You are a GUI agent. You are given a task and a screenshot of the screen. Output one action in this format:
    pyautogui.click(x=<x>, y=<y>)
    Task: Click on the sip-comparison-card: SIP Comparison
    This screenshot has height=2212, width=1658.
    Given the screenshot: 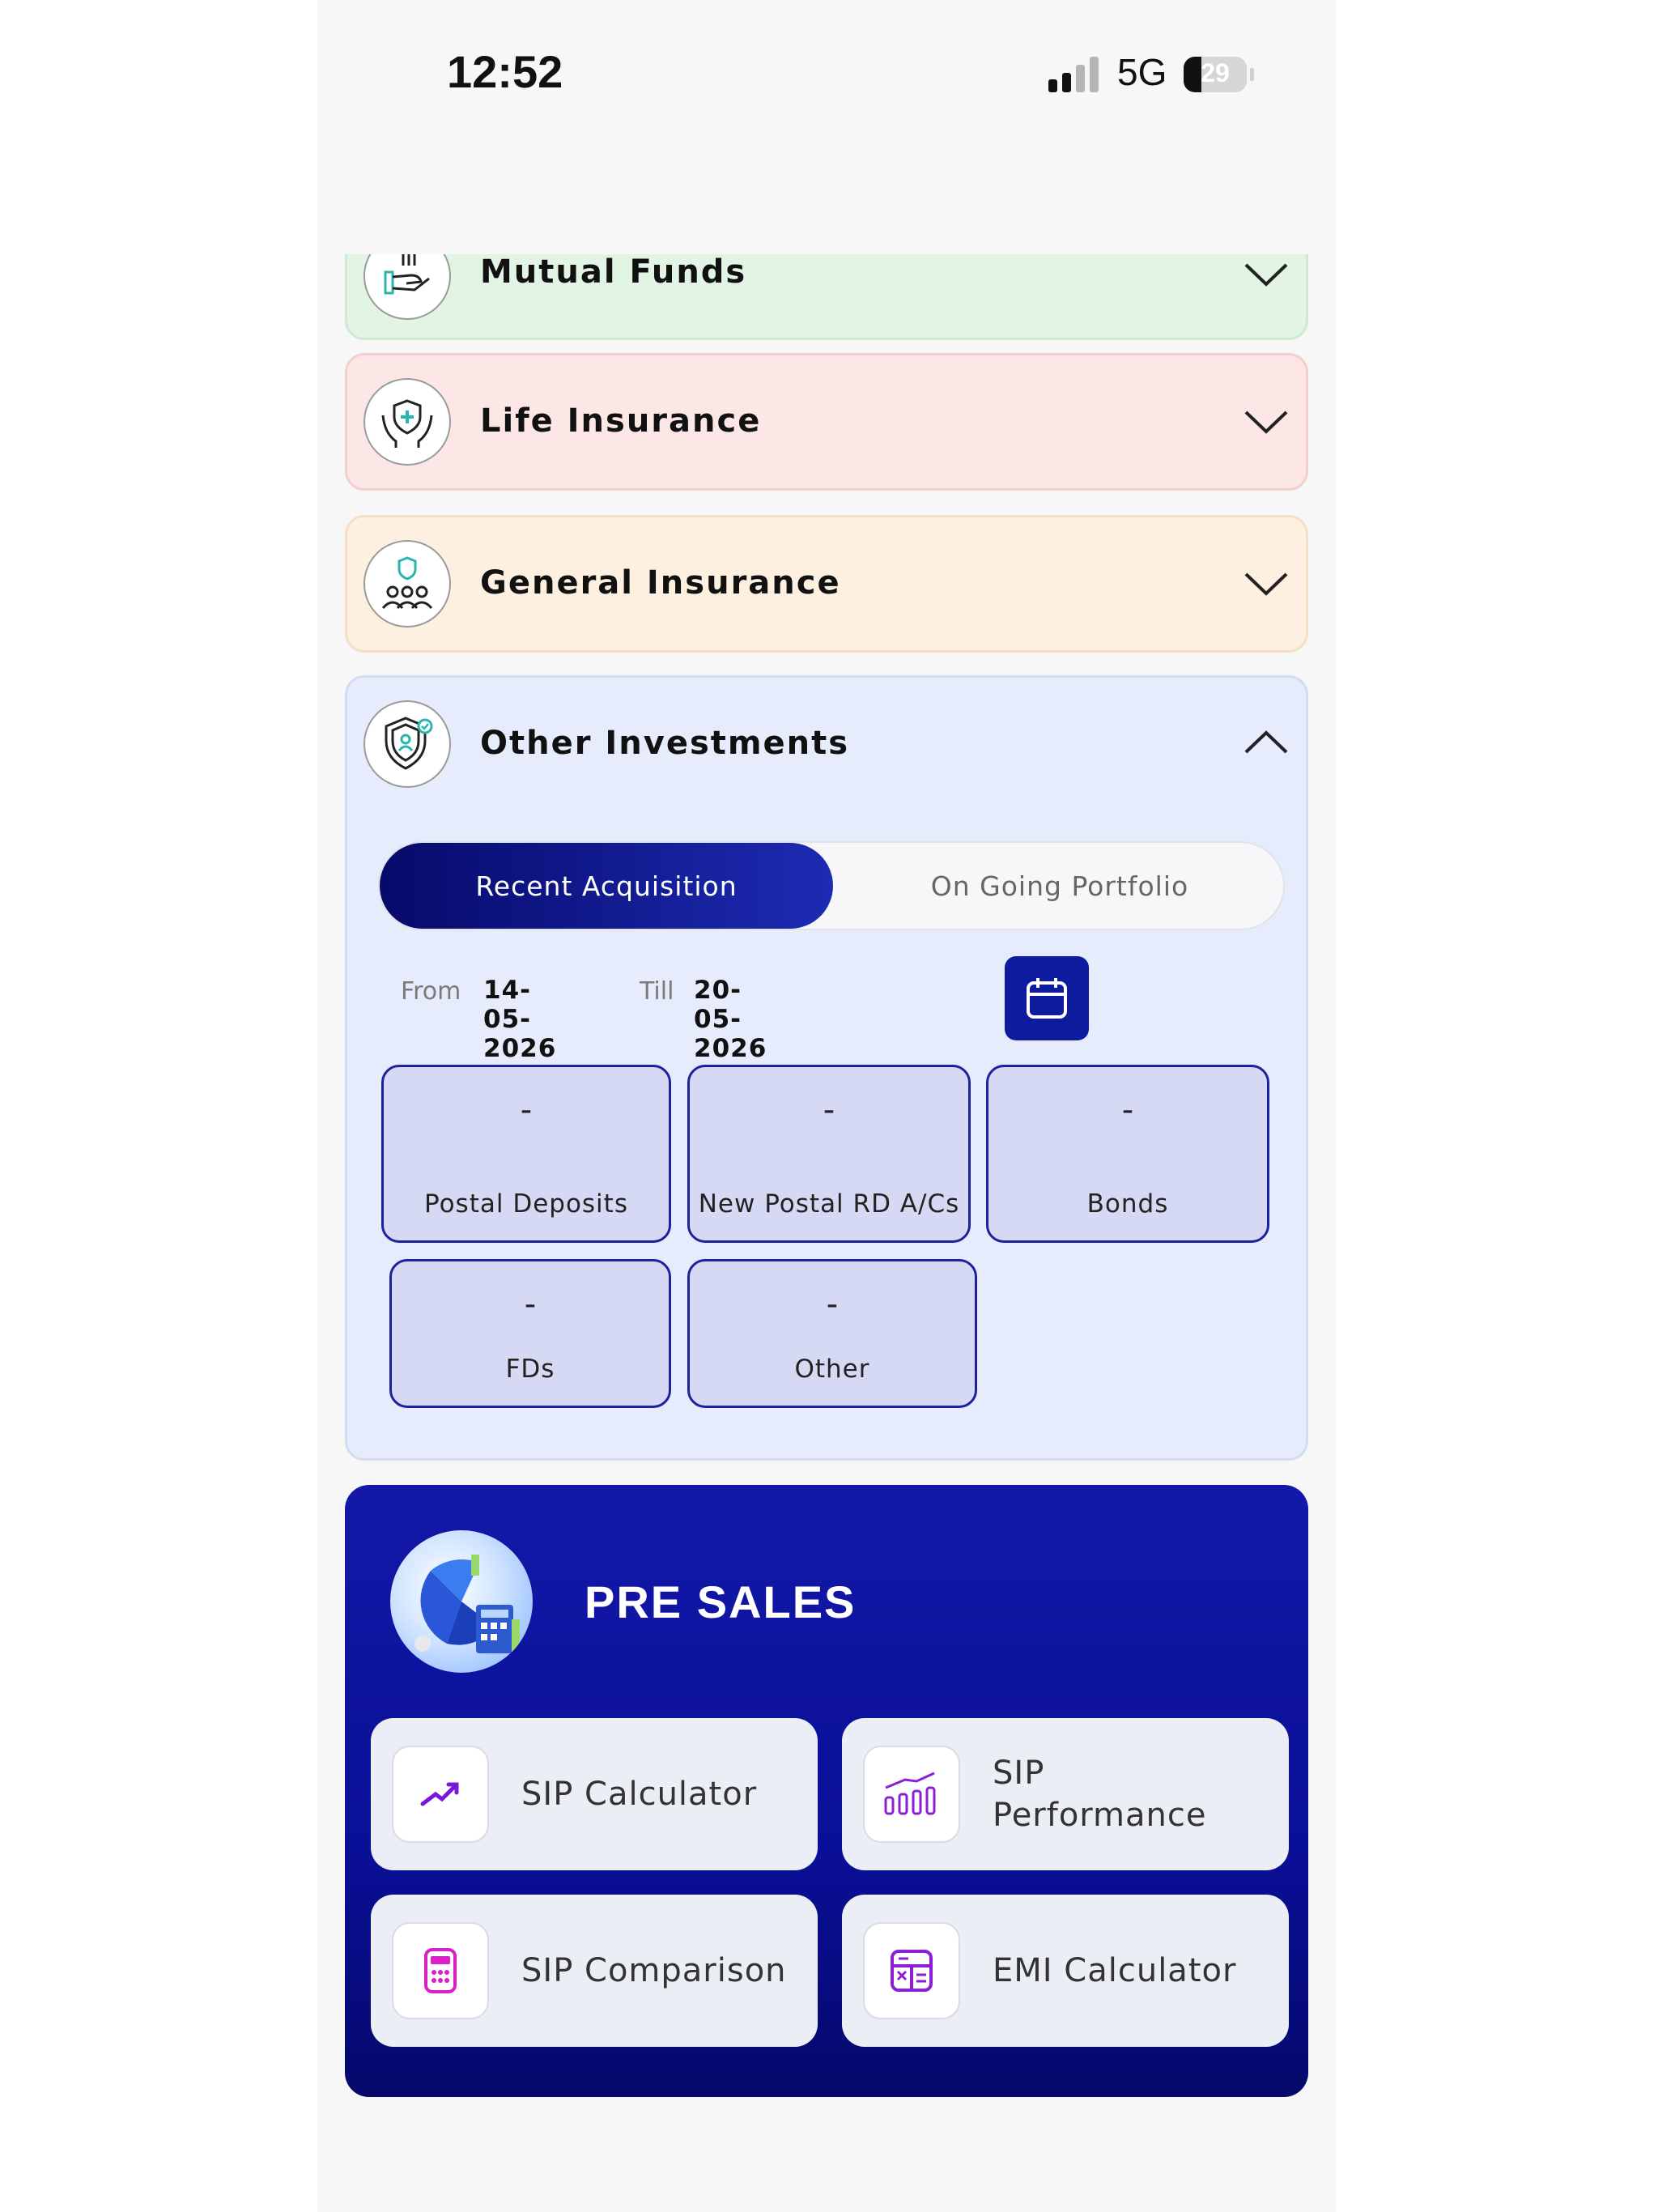 What is the action you would take?
    pyautogui.click(x=594, y=1971)
    